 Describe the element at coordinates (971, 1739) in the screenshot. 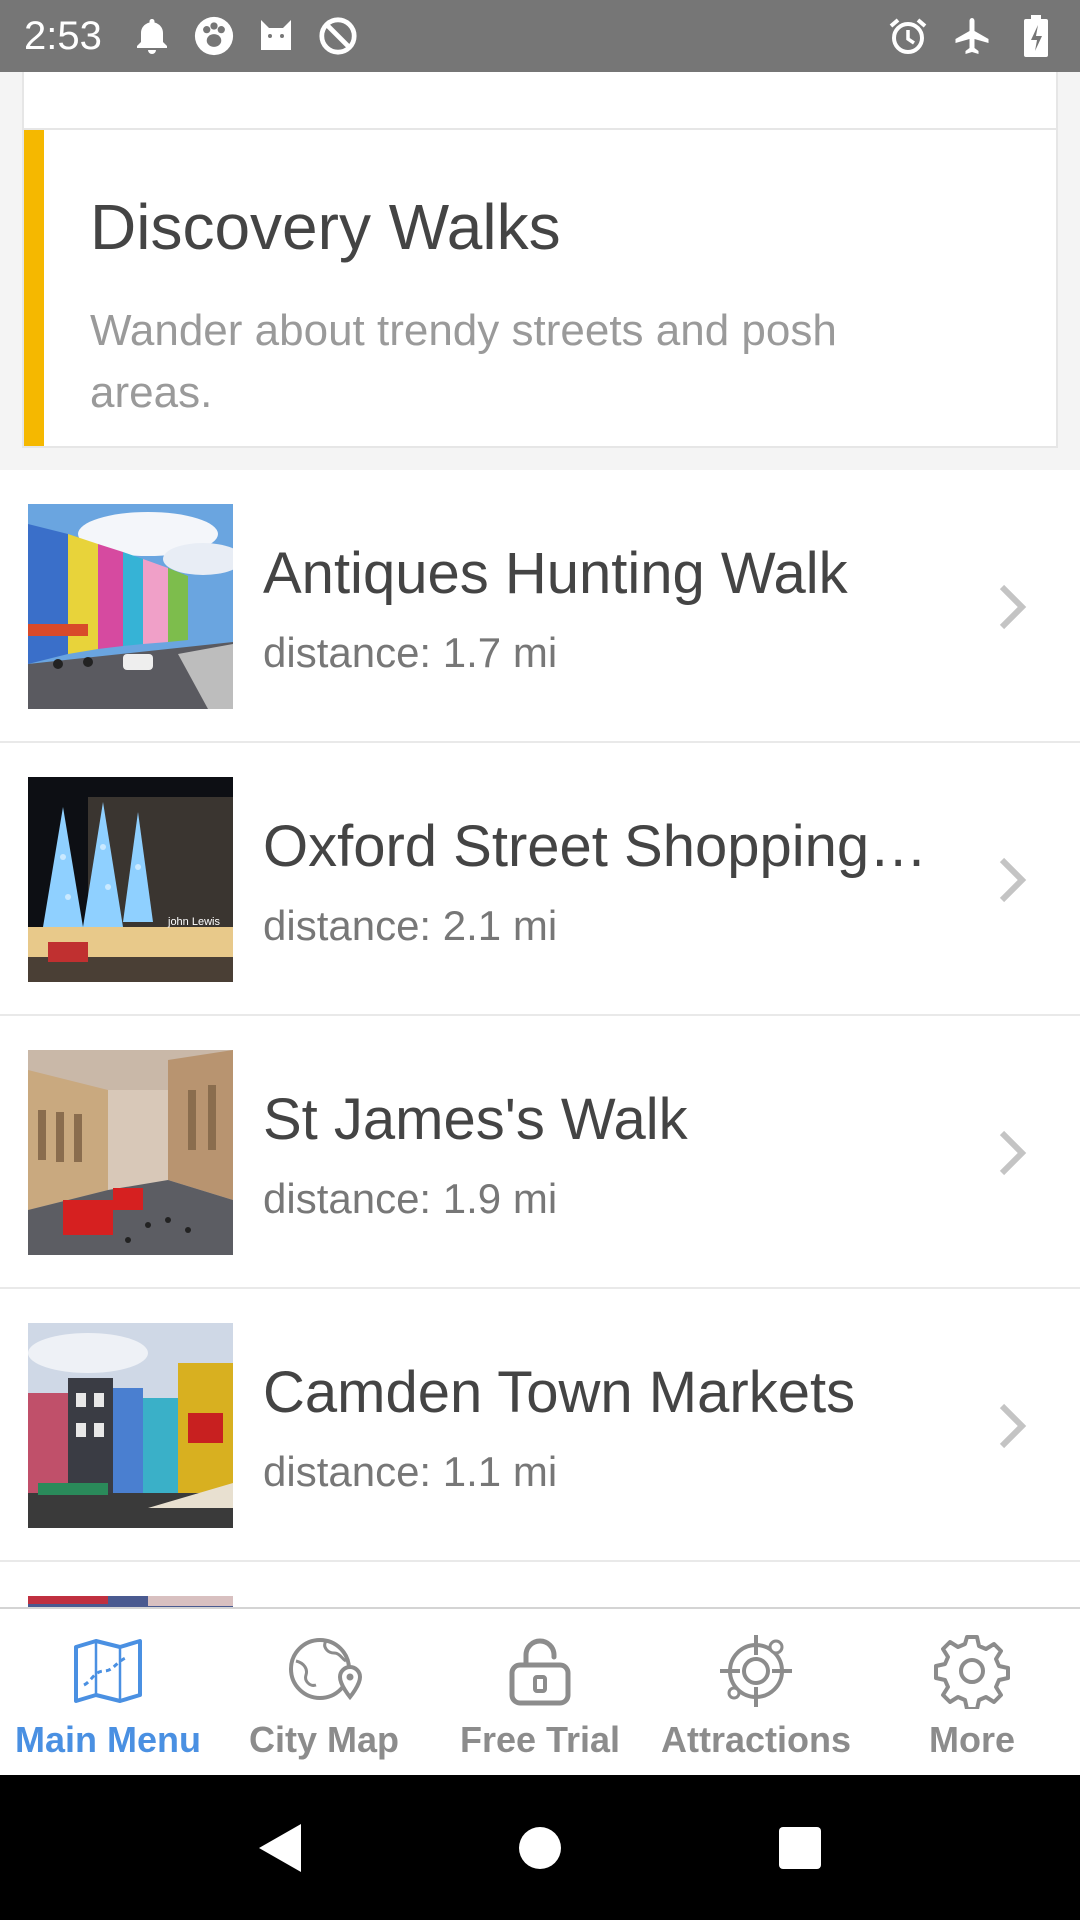

I see `nav-label: More` at that location.